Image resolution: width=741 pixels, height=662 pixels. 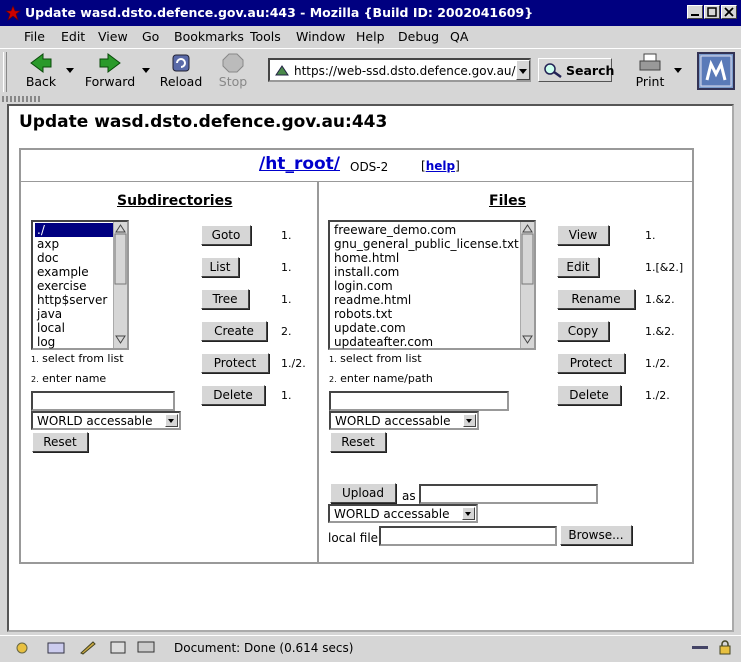 I want to click on rename-note: 1.&2., so click(x=660, y=299).